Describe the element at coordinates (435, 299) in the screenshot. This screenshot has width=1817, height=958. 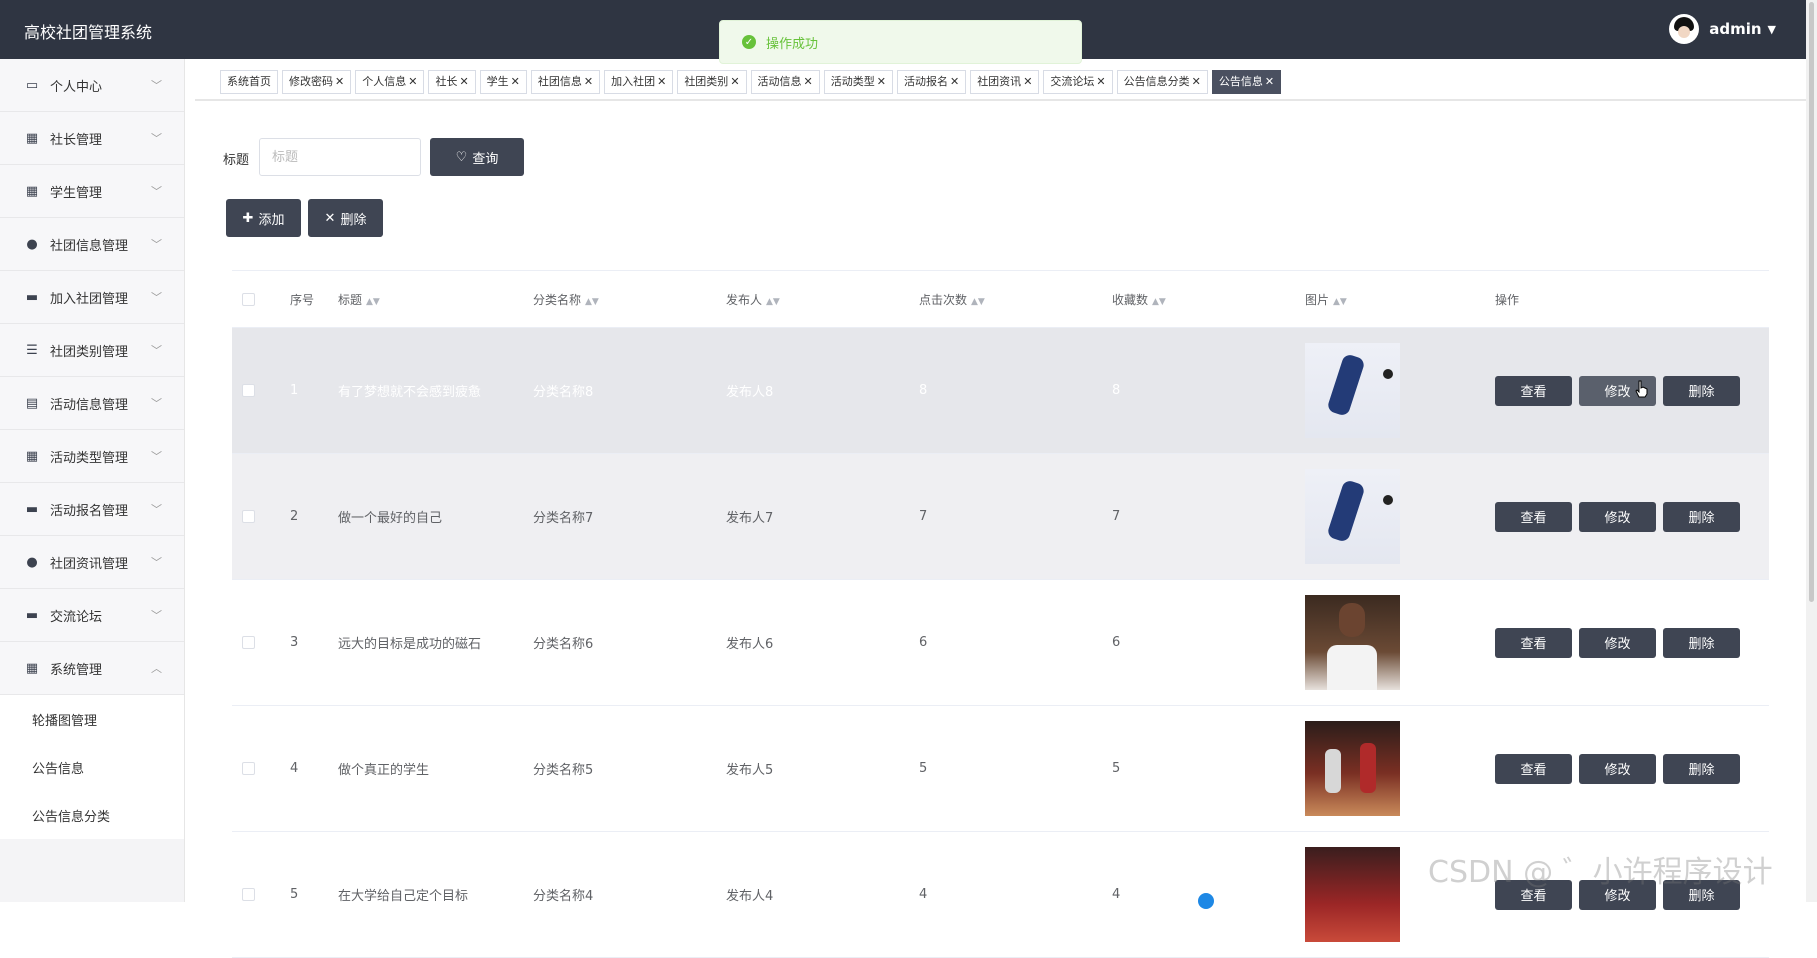
I see `header-title: 标题 ▲▼` at that location.